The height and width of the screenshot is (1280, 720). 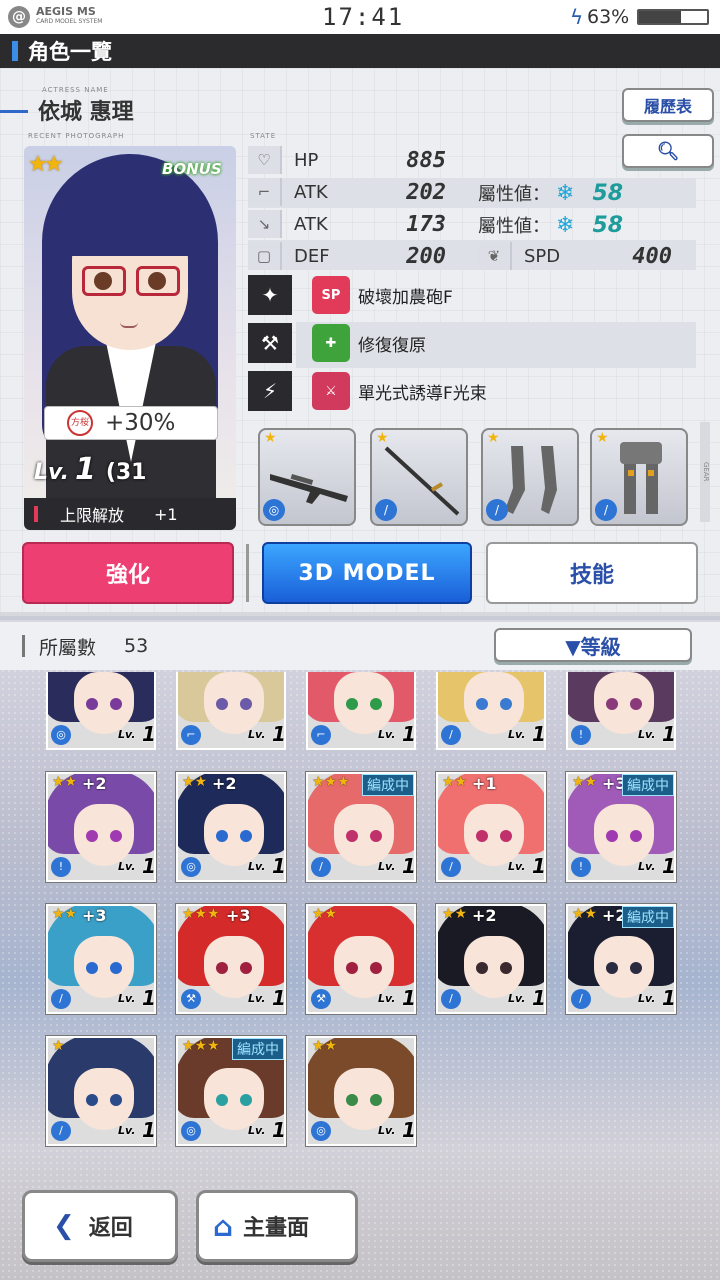 What do you see at coordinates (419, 477) in the screenshot?
I see `gear-slot-blade: ★ /` at bounding box center [419, 477].